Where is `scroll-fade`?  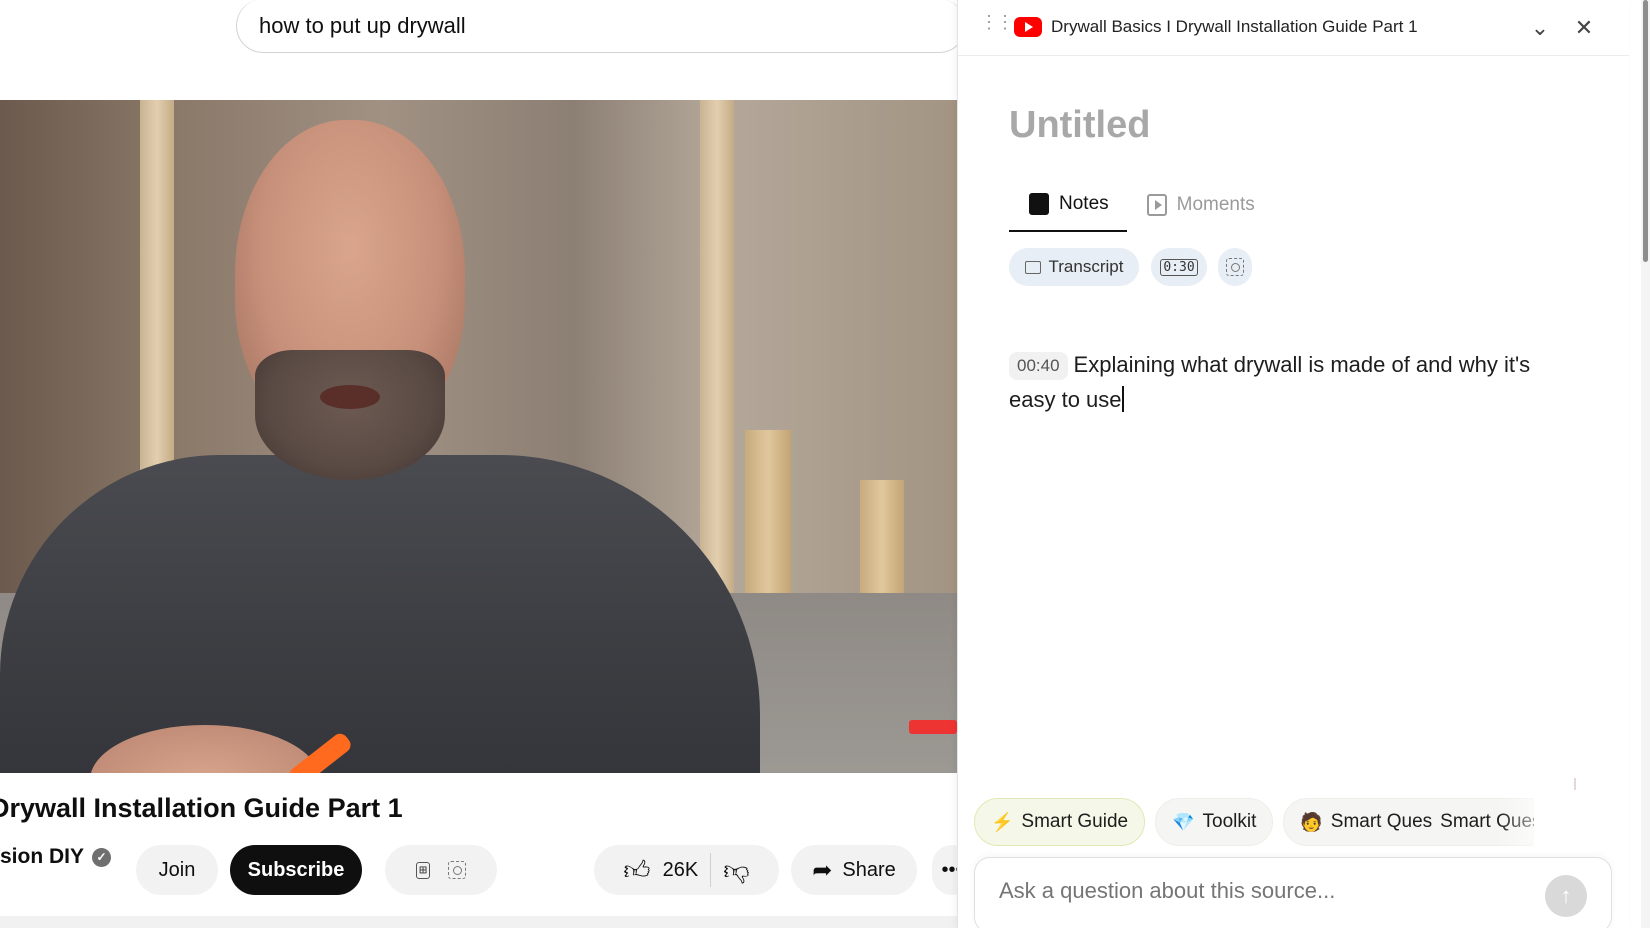
scroll-fade is located at coordinates (1543, 825).